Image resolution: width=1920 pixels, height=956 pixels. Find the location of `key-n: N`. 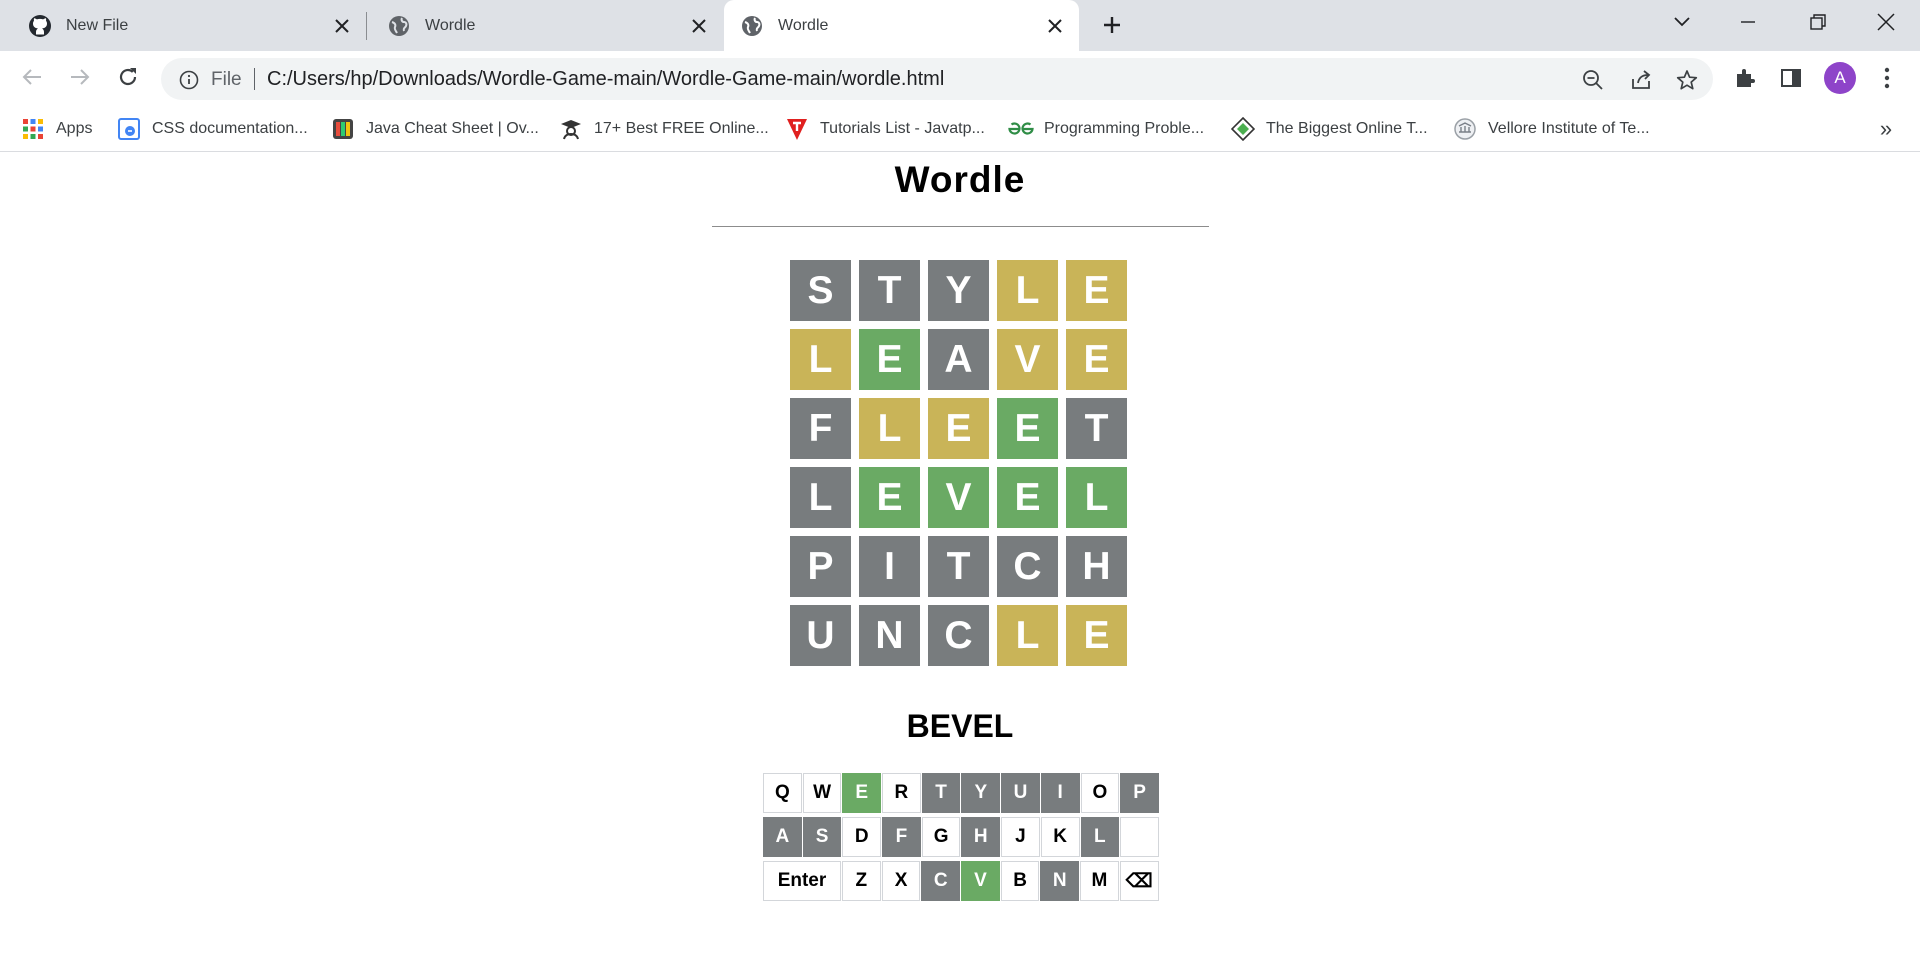

key-n: N is located at coordinates (1060, 881).